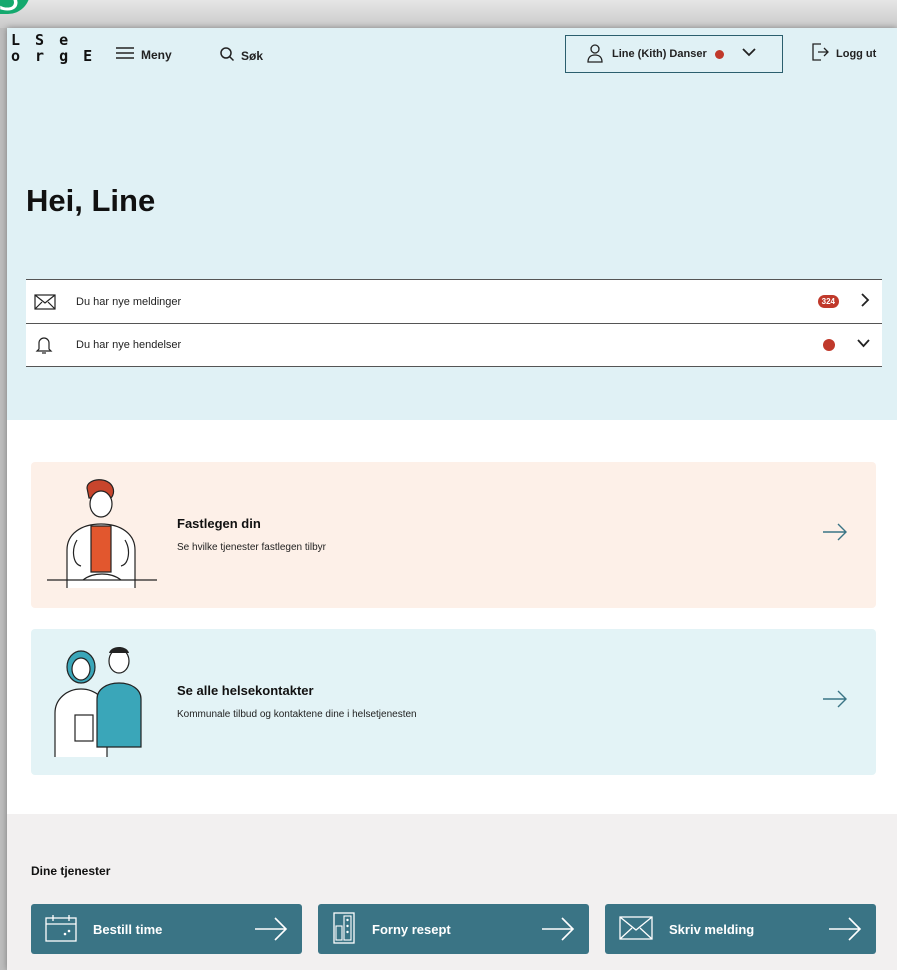 This screenshot has height=970, width=897. I want to click on search-button: Søk, so click(241, 55).